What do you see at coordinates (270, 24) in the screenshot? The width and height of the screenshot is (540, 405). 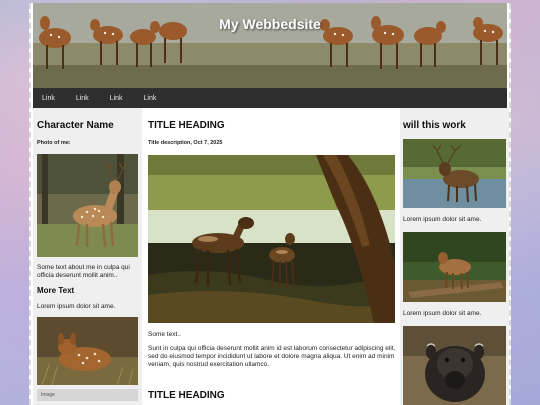 I see `site-title: My Webbedsite` at bounding box center [270, 24].